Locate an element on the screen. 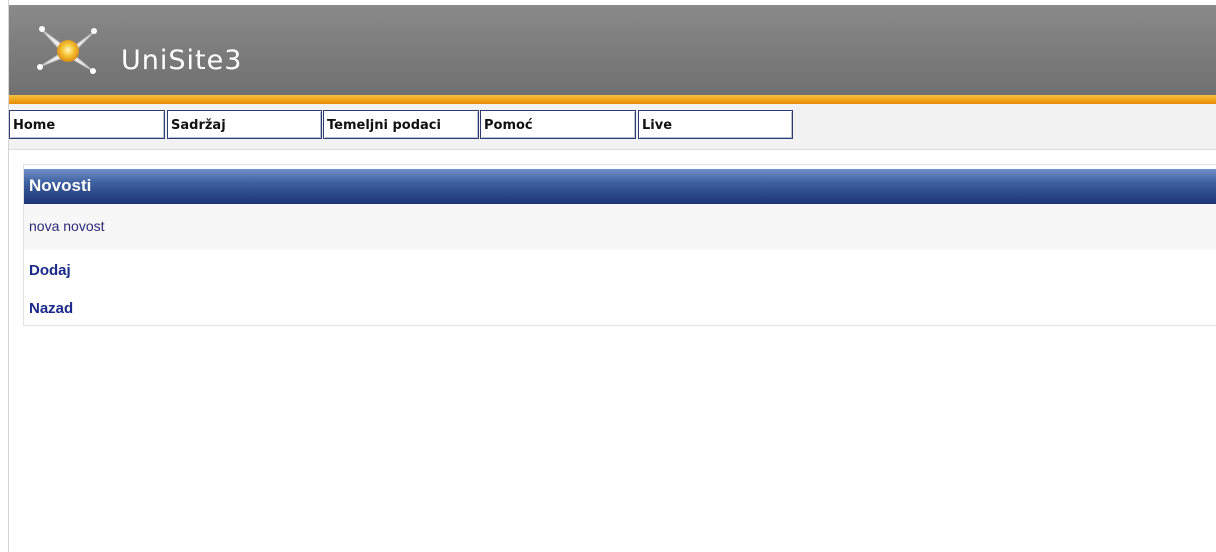 This screenshot has width=1216, height=552. main-menu: Home Sadržaj Temeljni podaci Pomoć Live is located at coordinates (612, 127).